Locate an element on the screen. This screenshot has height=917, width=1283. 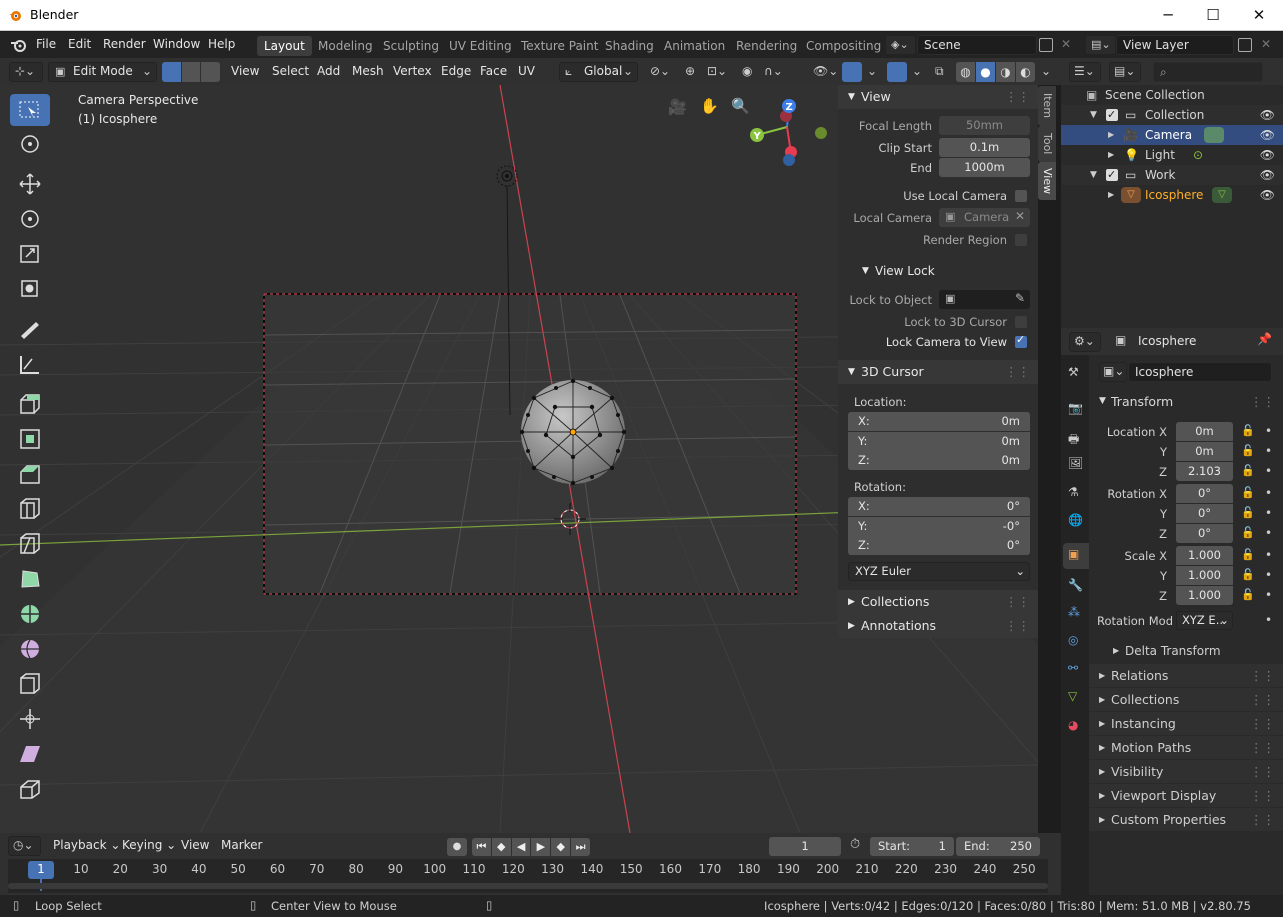
navigation-gizmo: Z Y is located at coordinates (787, 133).